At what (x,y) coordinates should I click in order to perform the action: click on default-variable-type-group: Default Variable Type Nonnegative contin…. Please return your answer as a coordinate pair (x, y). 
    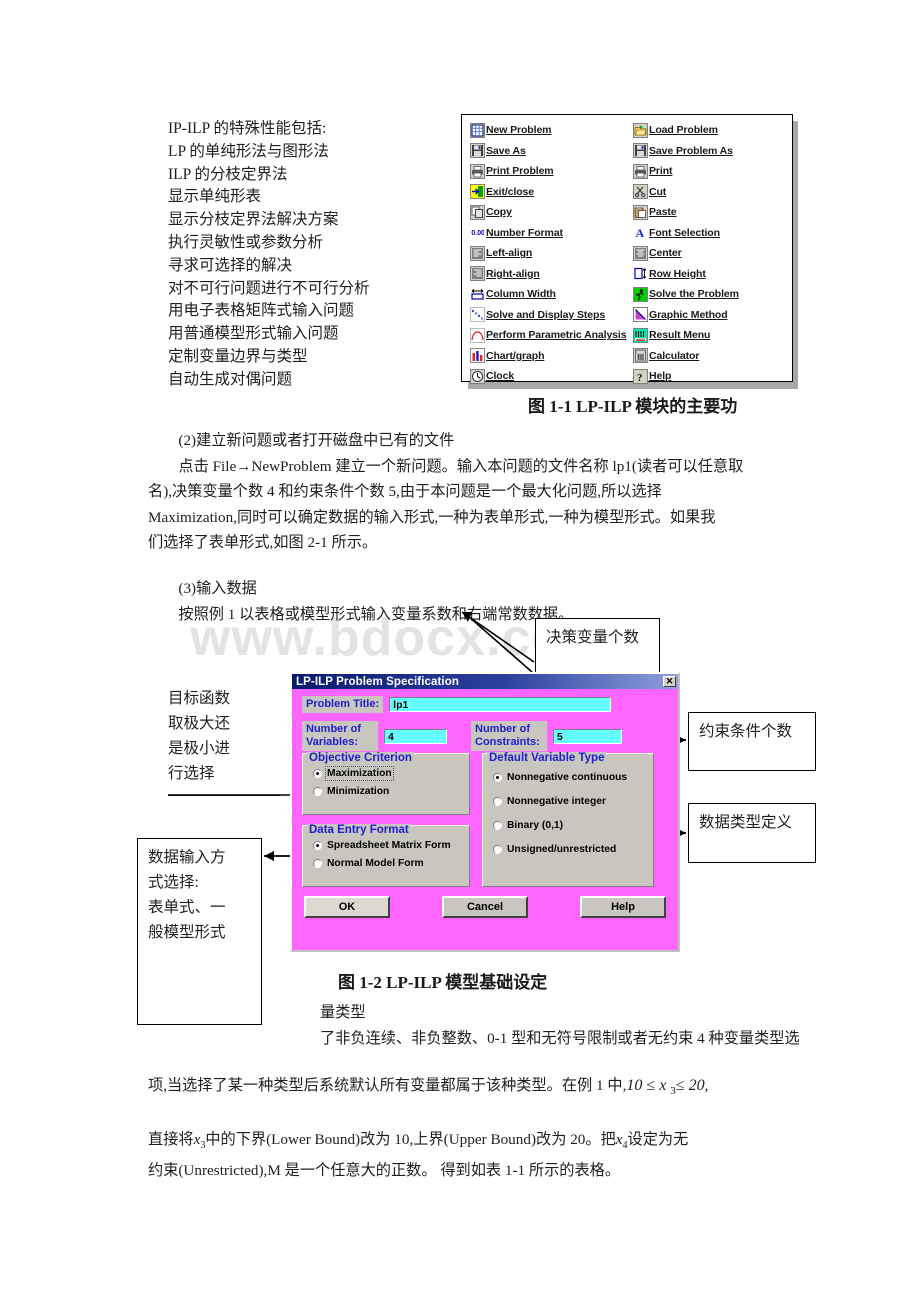
    Looking at the image, I should click on (568, 819).